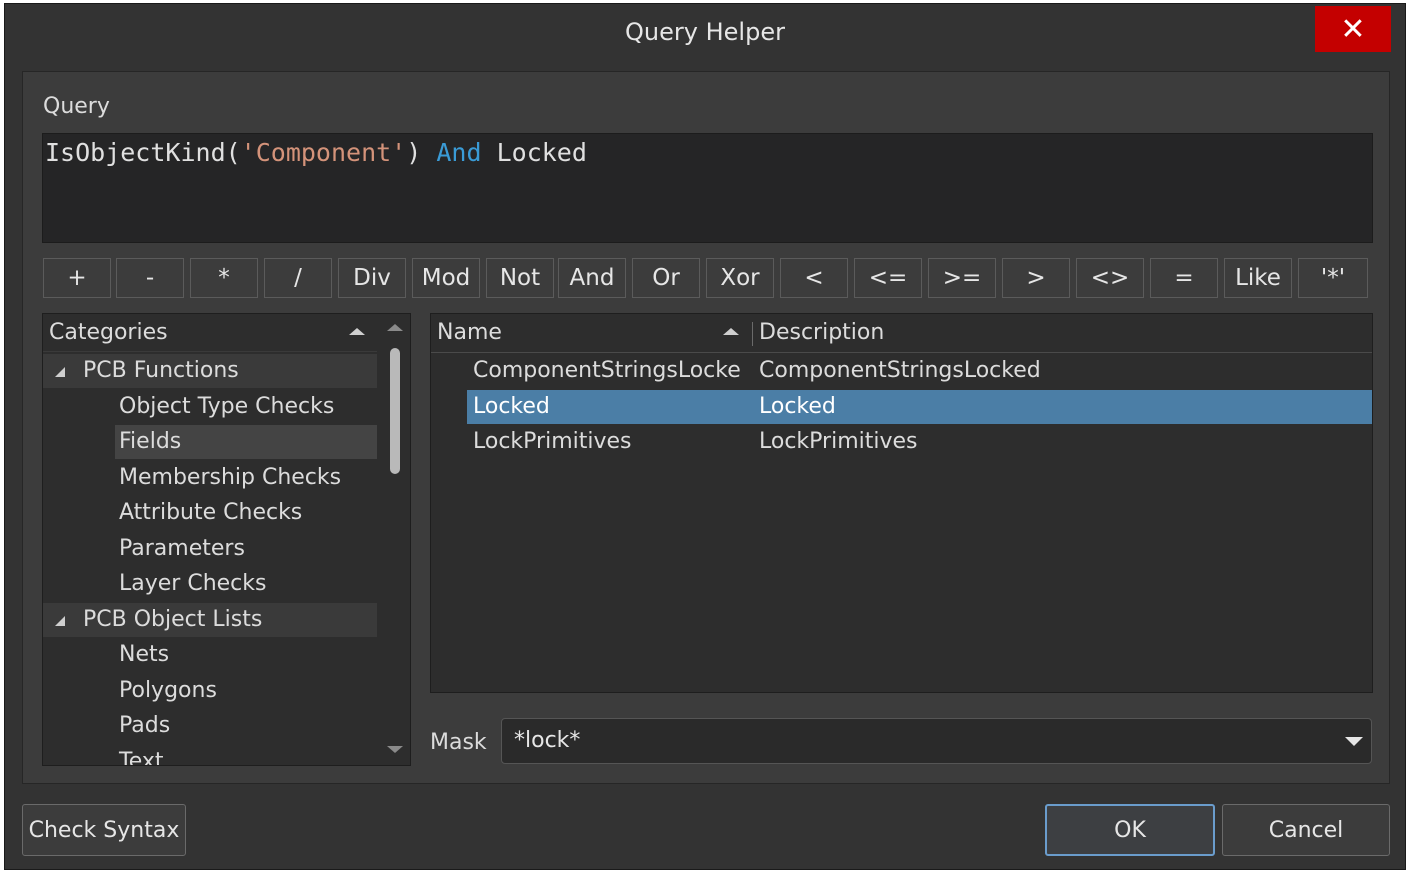 The height and width of the screenshot is (873, 1410). What do you see at coordinates (395, 749) in the screenshot?
I see `scroll-down-icon` at bounding box center [395, 749].